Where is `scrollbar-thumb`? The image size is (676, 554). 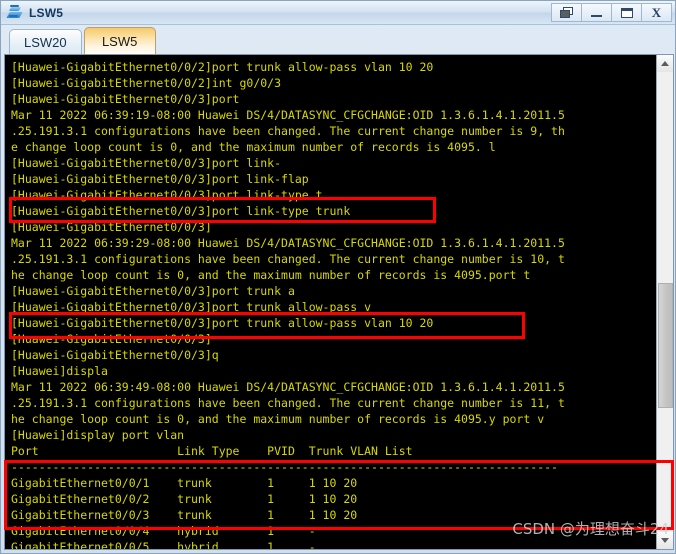 scrollbar-thumb is located at coordinates (665, 345).